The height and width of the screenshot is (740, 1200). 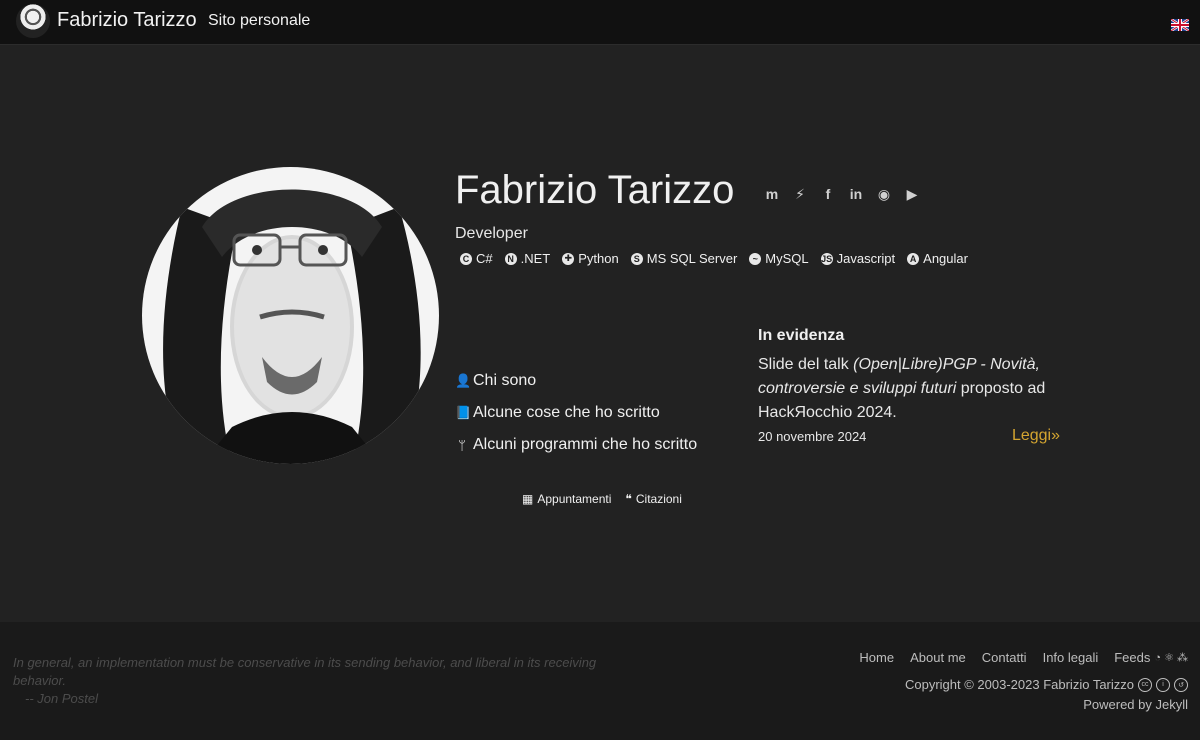 What do you see at coordinates (1180, 25) in the screenshot?
I see `uk-flag-icon` at bounding box center [1180, 25].